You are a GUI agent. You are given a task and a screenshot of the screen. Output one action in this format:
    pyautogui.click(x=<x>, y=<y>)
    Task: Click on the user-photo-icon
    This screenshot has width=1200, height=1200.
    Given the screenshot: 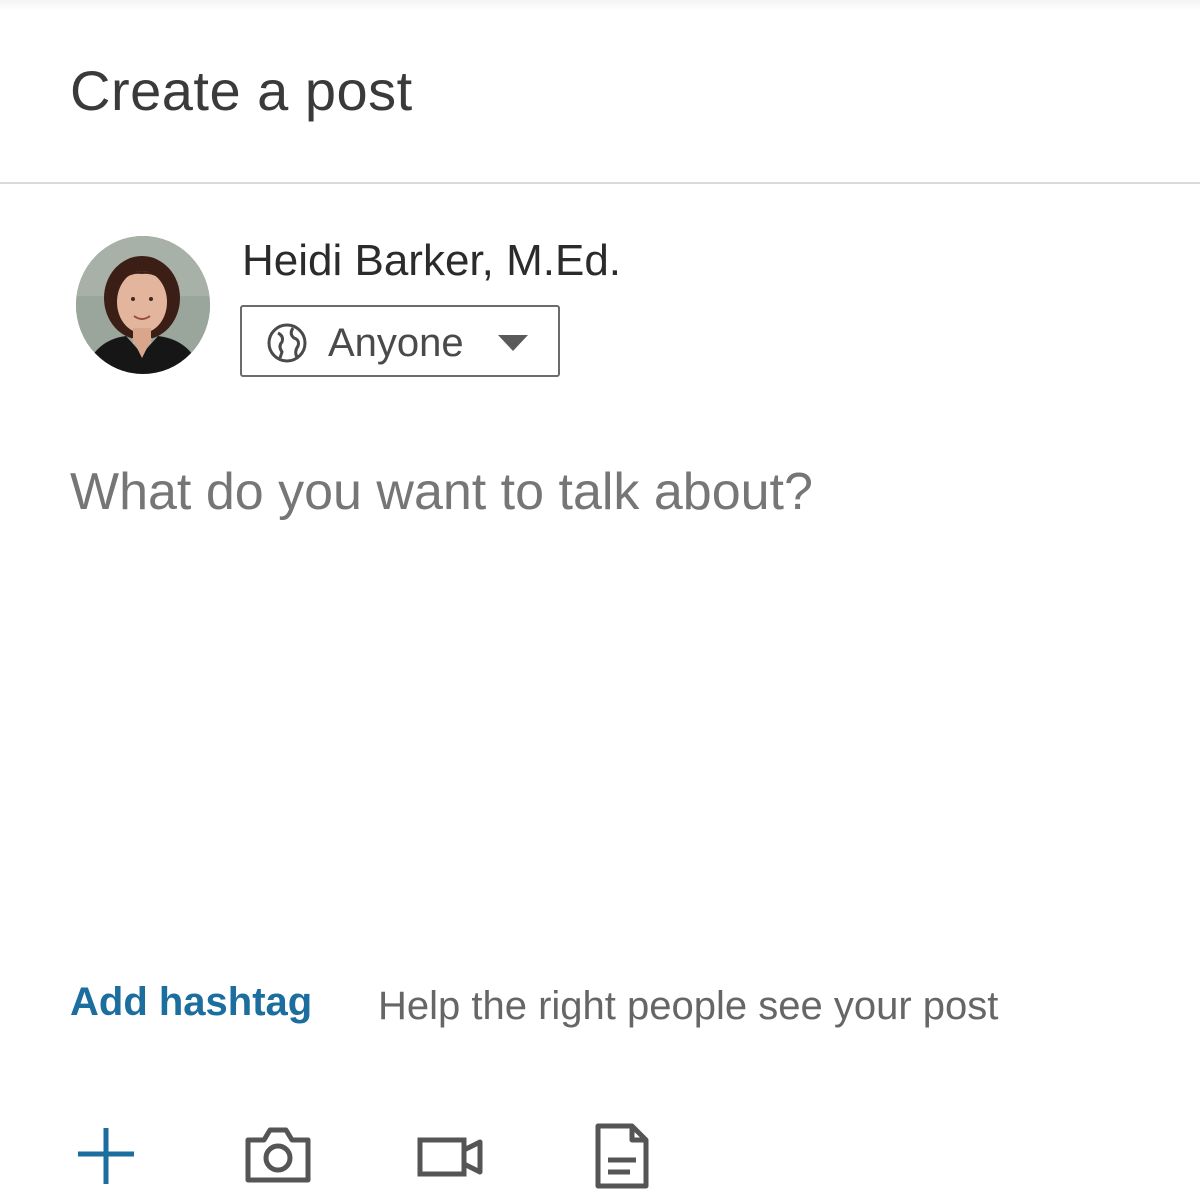 What is the action you would take?
    pyautogui.click(x=143, y=305)
    